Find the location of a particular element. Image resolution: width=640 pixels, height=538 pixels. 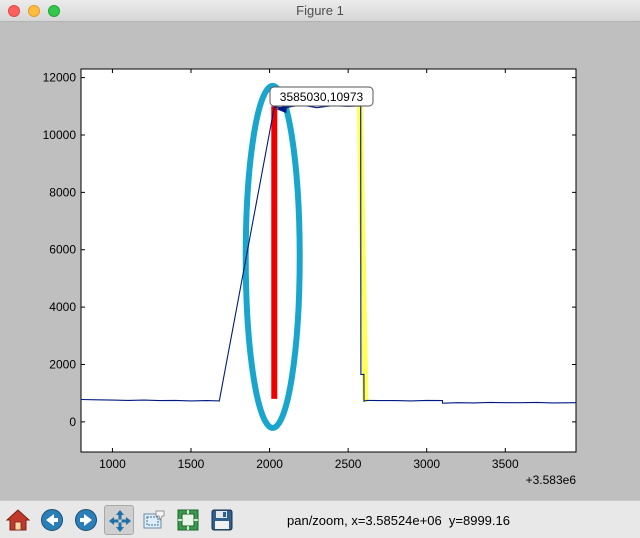

y-tick-label: 8000 is located at coordinates (62, 192).